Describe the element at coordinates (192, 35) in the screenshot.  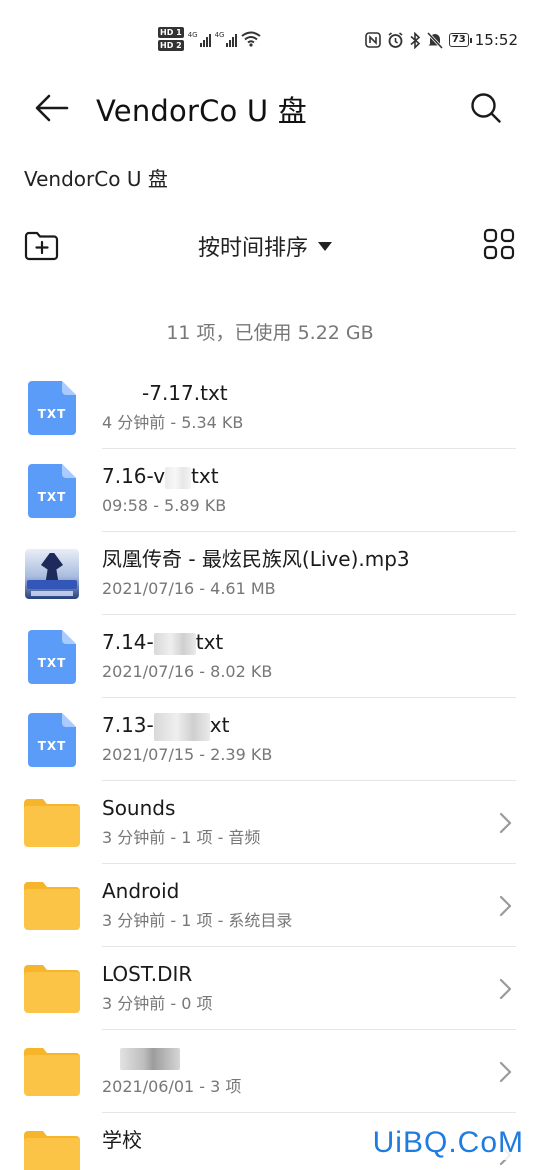
I see `network-type-1: 4G` at that location.